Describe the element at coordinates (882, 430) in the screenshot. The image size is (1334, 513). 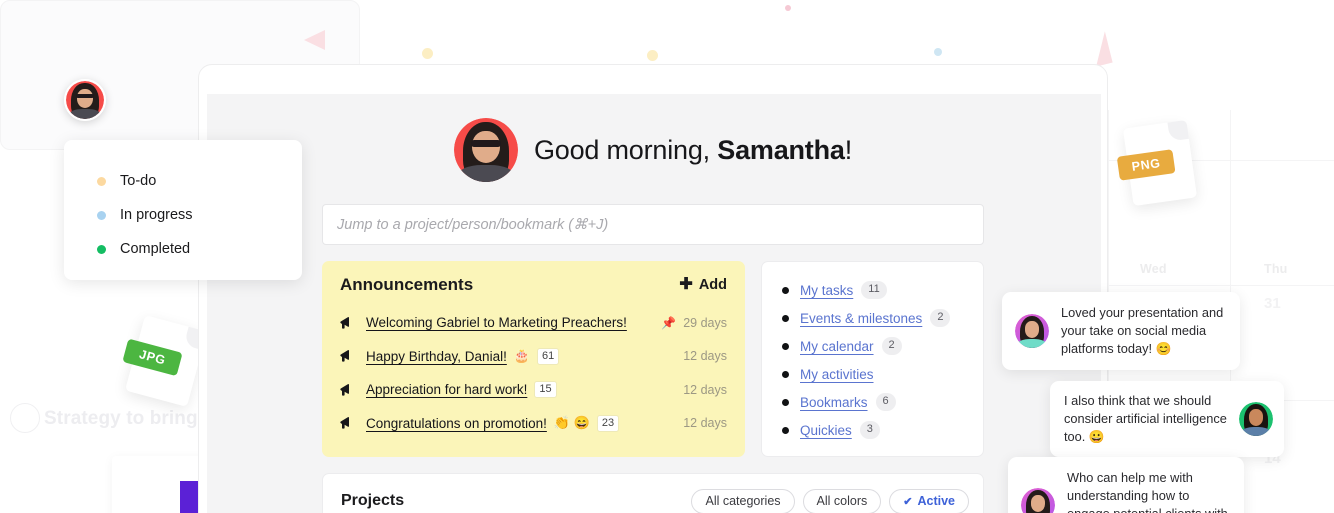
I see `quick-link-quickies: Quickies 3` at that location.